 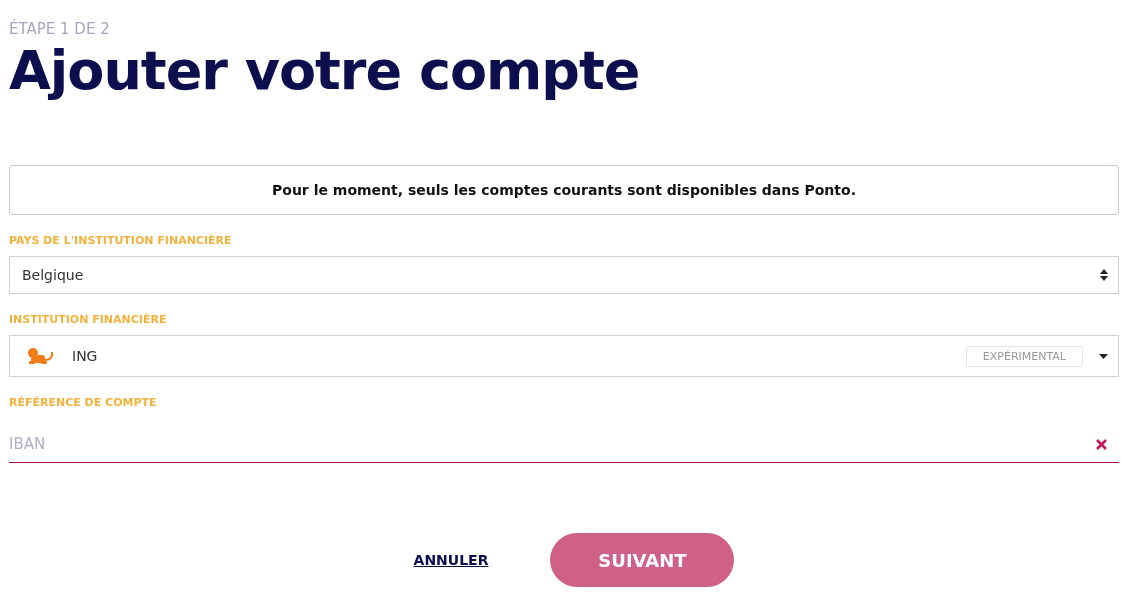 What do you see at coordinates (564, 444) in the screenshot?
I see `iban-field: IBAN` at bounding box center [564, 444].